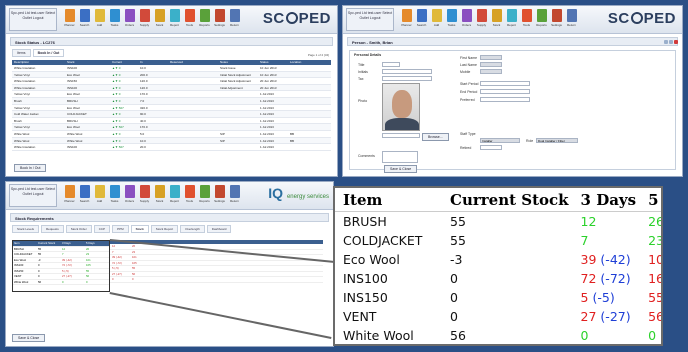  What do you see at coordinates (164, 229) in the screenshot?
I see `tab-stock-report: Stock Report` at bounding box center [164, 229].